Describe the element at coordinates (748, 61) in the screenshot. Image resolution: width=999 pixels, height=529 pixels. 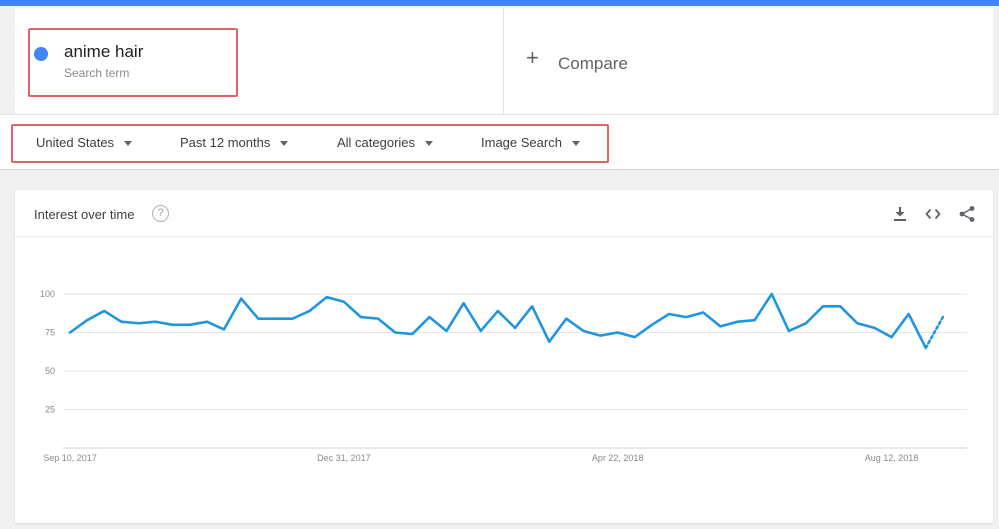
I see `compare-button: + Compare` at that location.